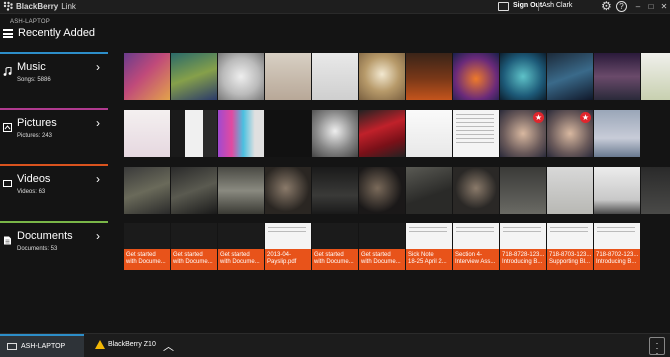  I want to click on video-icon, so click(7, 183).